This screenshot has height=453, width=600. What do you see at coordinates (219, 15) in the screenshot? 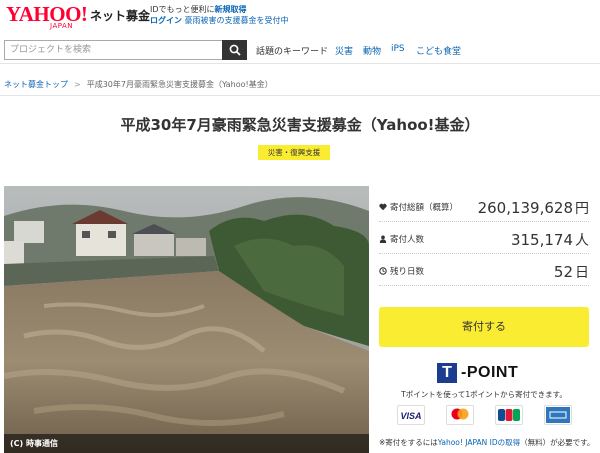
I see `header-info: IDでもっと便利に新規取得 ログイン 豪雨被害の支援募金を受付中` at bounding box center [219, 15].